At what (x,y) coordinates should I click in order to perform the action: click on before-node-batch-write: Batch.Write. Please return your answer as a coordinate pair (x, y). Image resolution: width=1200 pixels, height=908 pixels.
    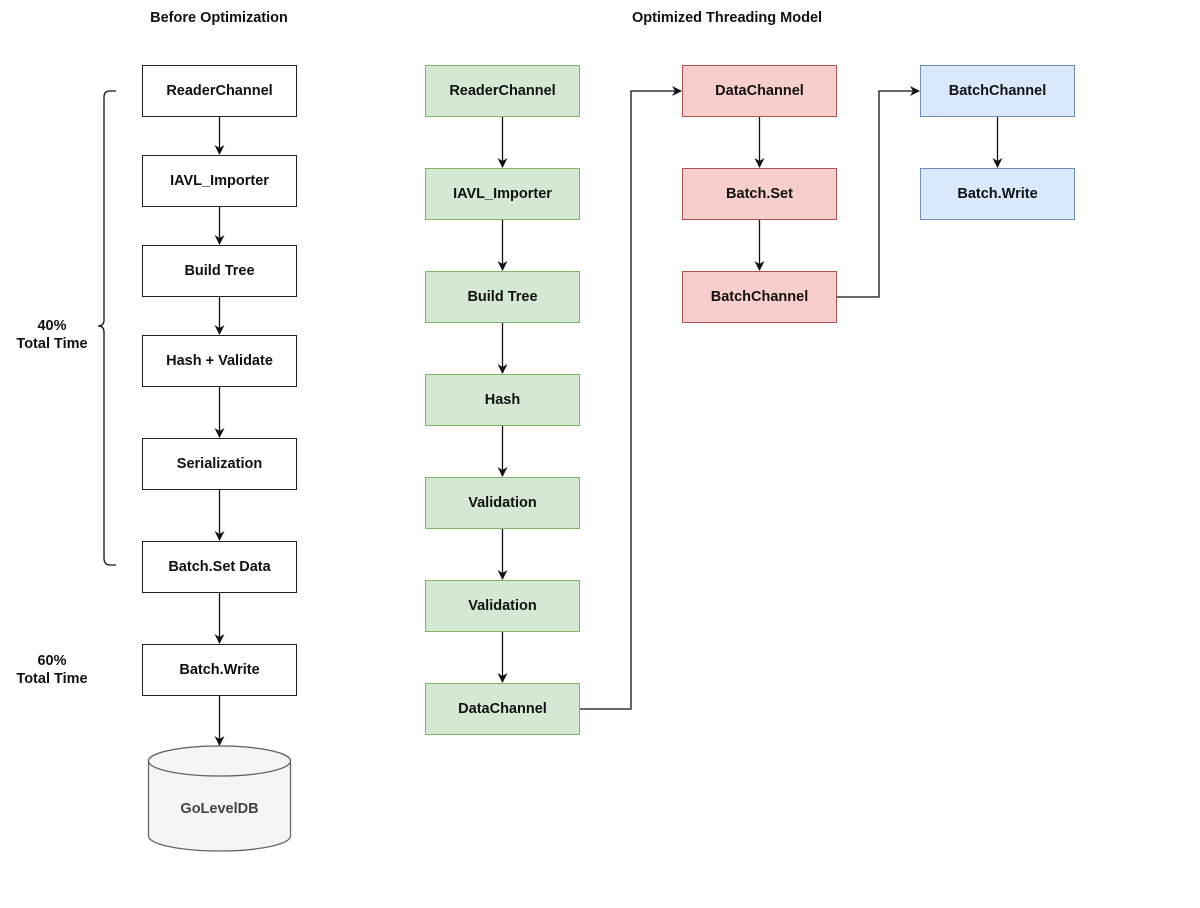
    Looking at the image, I should click on (219, 670).